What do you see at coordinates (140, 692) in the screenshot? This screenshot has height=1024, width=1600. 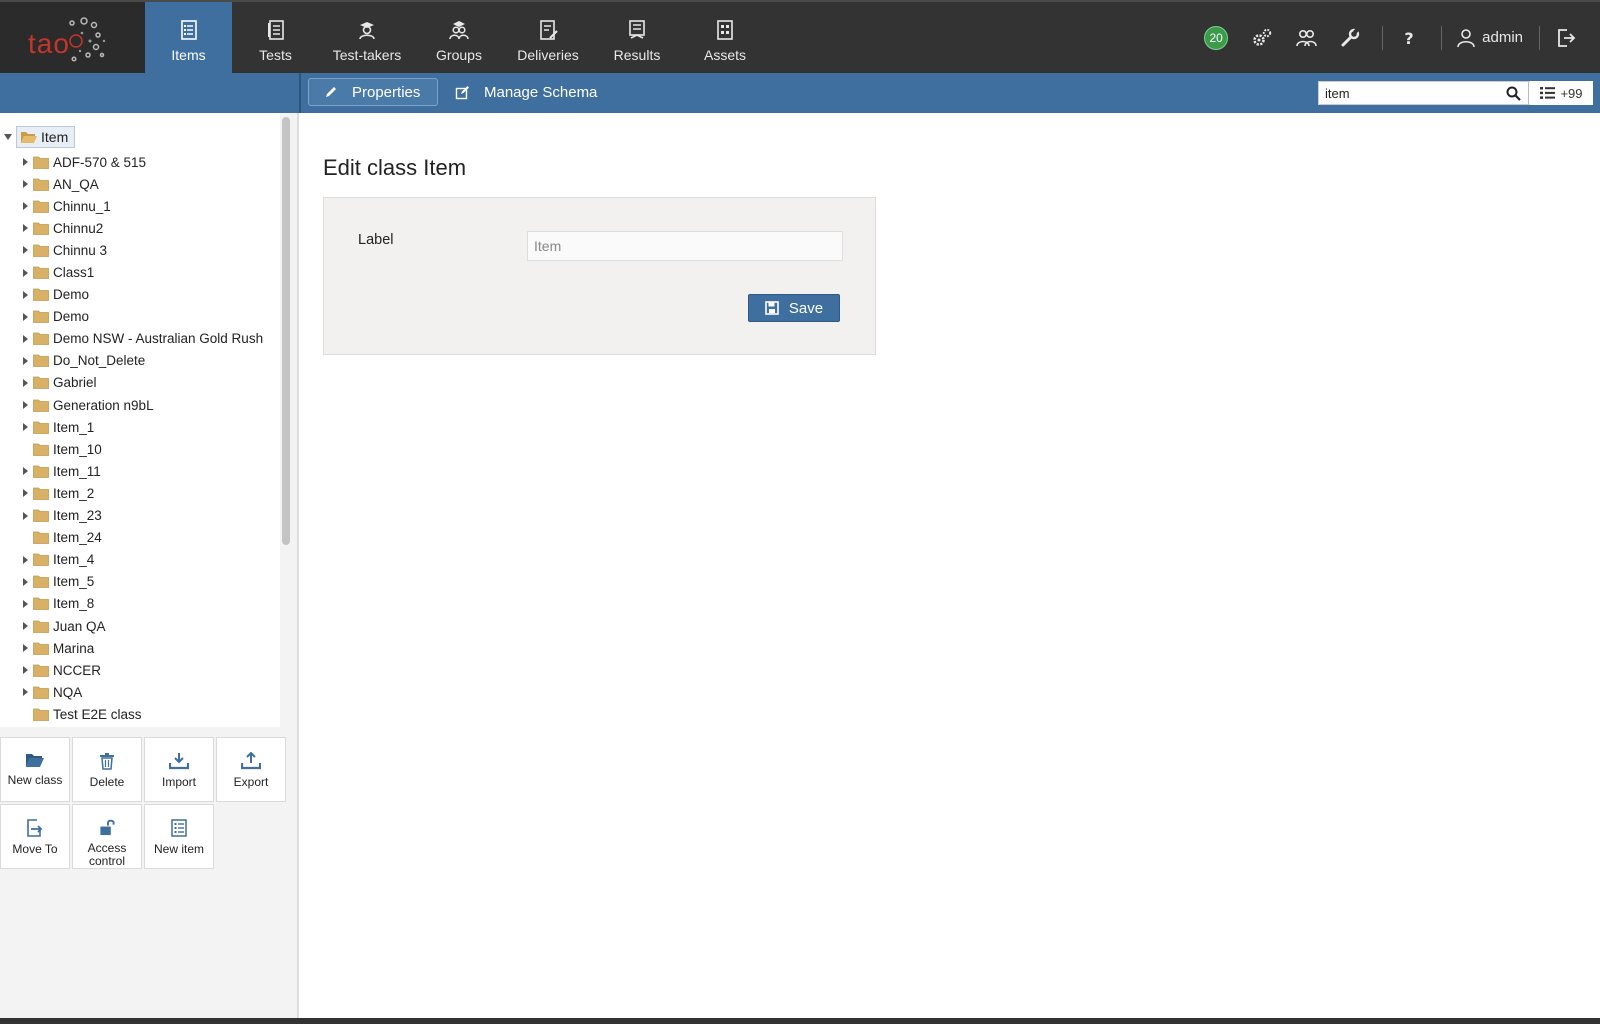 I see `tree-node: NQA` at bounding box center [140, 692].